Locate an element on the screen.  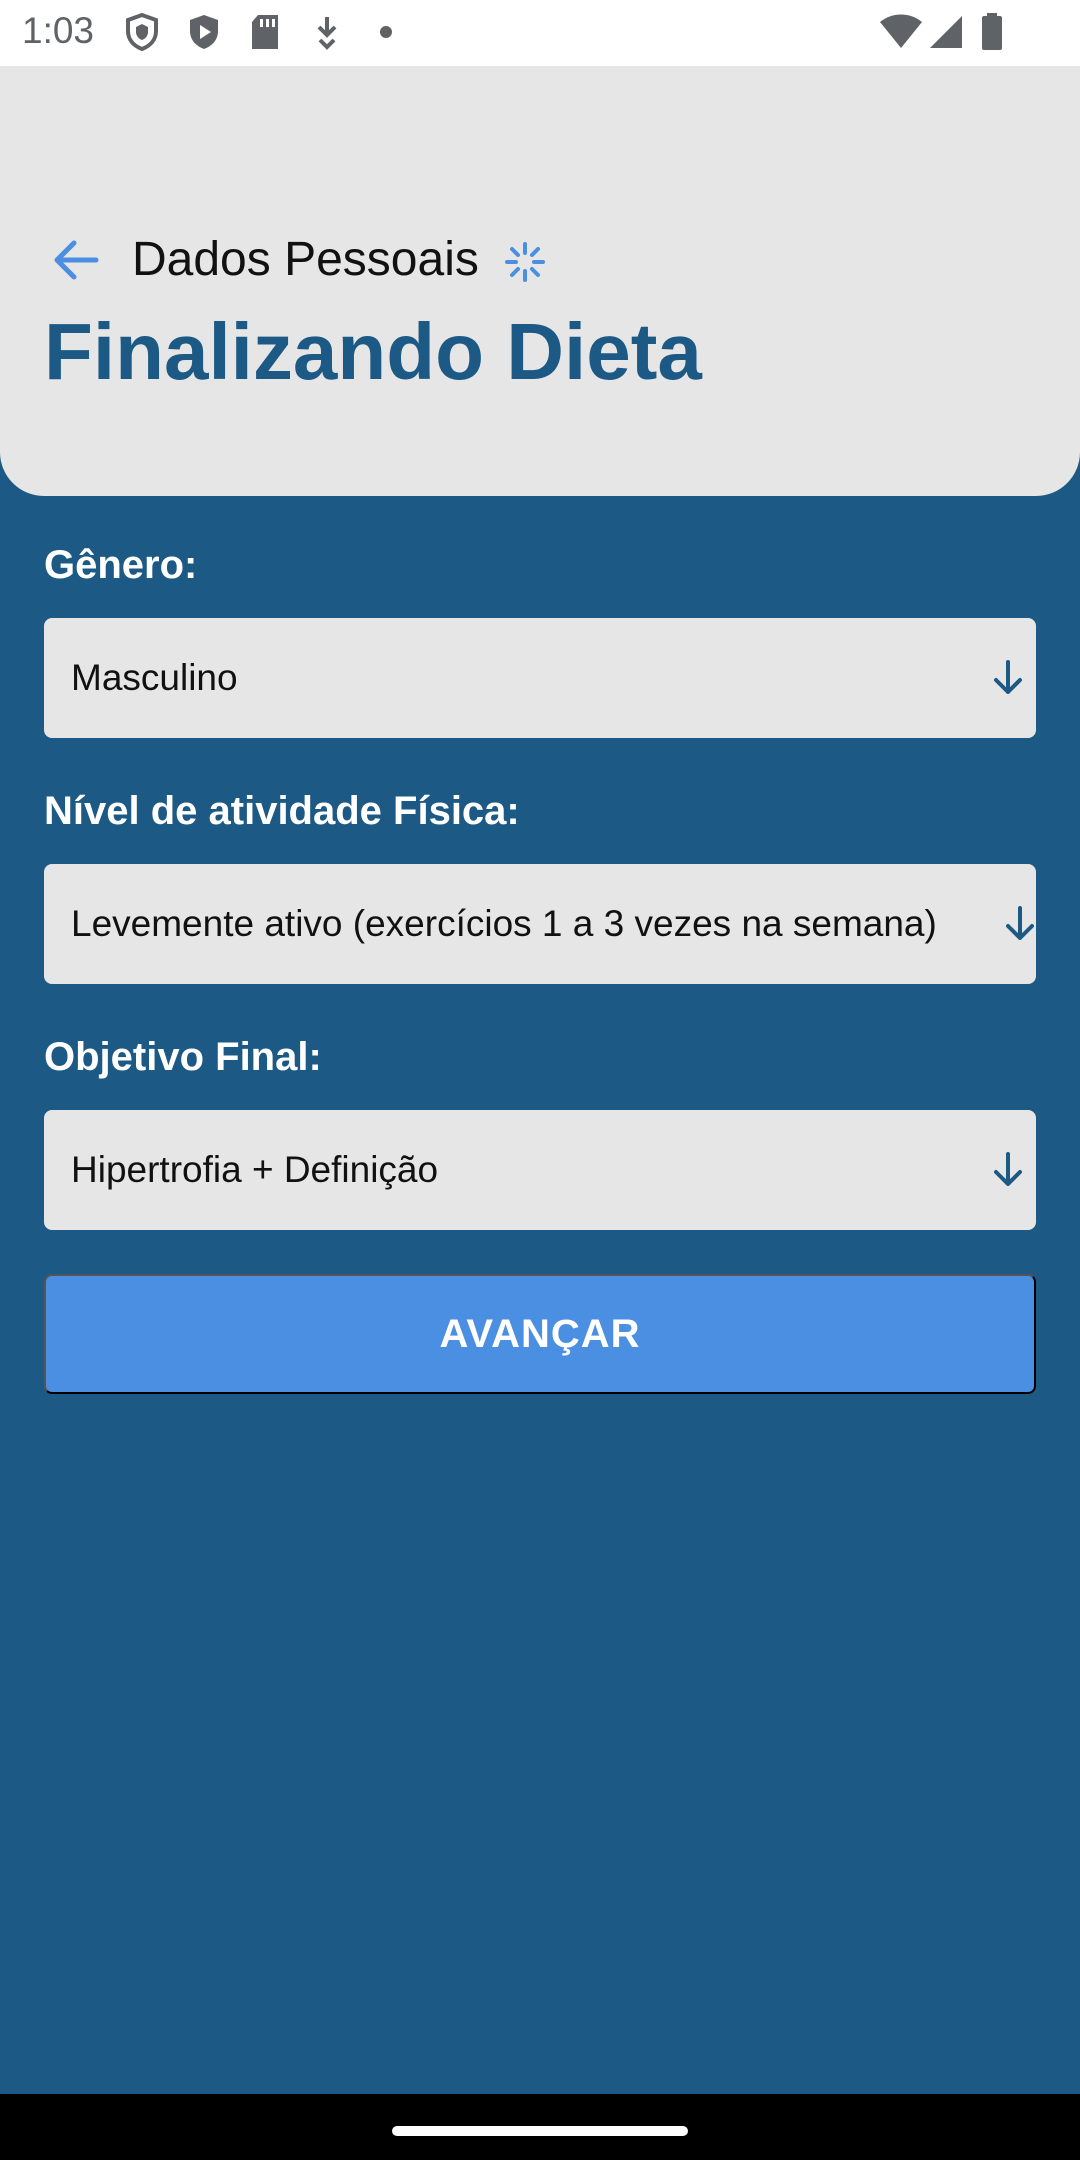
status-time: 1:03 is located at coordinates (58, 30).